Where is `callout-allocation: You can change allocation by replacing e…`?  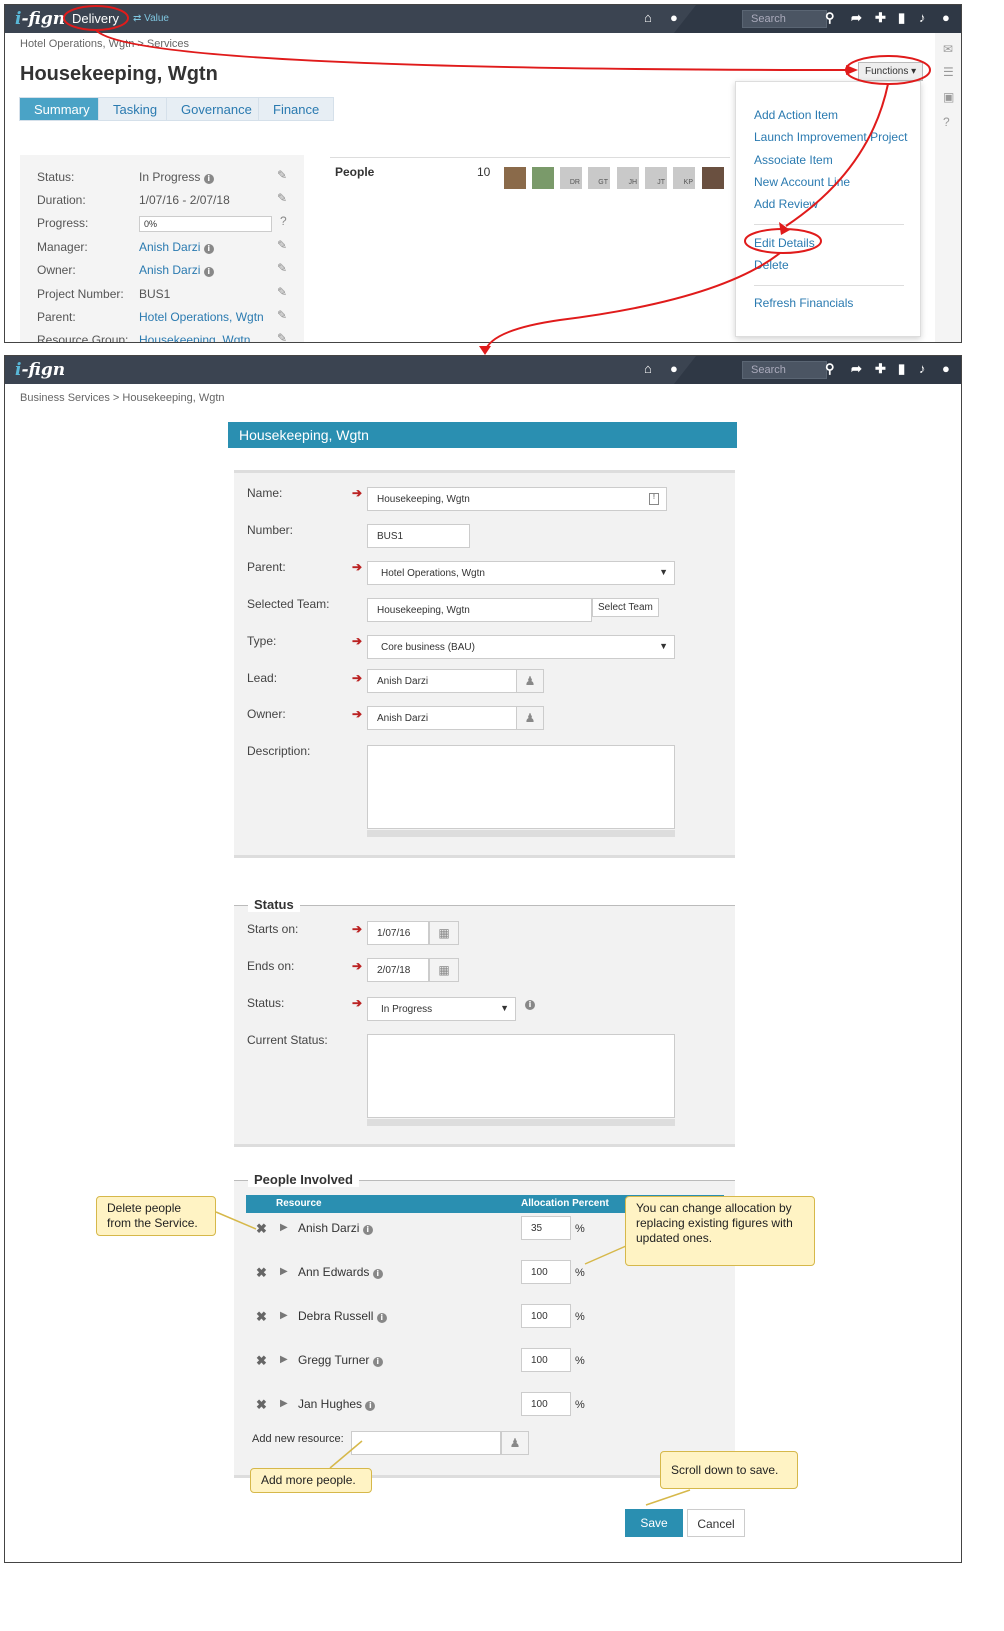 callout-allocation: You can change allocation by replacing e… is located at coordinates (720, 1231).